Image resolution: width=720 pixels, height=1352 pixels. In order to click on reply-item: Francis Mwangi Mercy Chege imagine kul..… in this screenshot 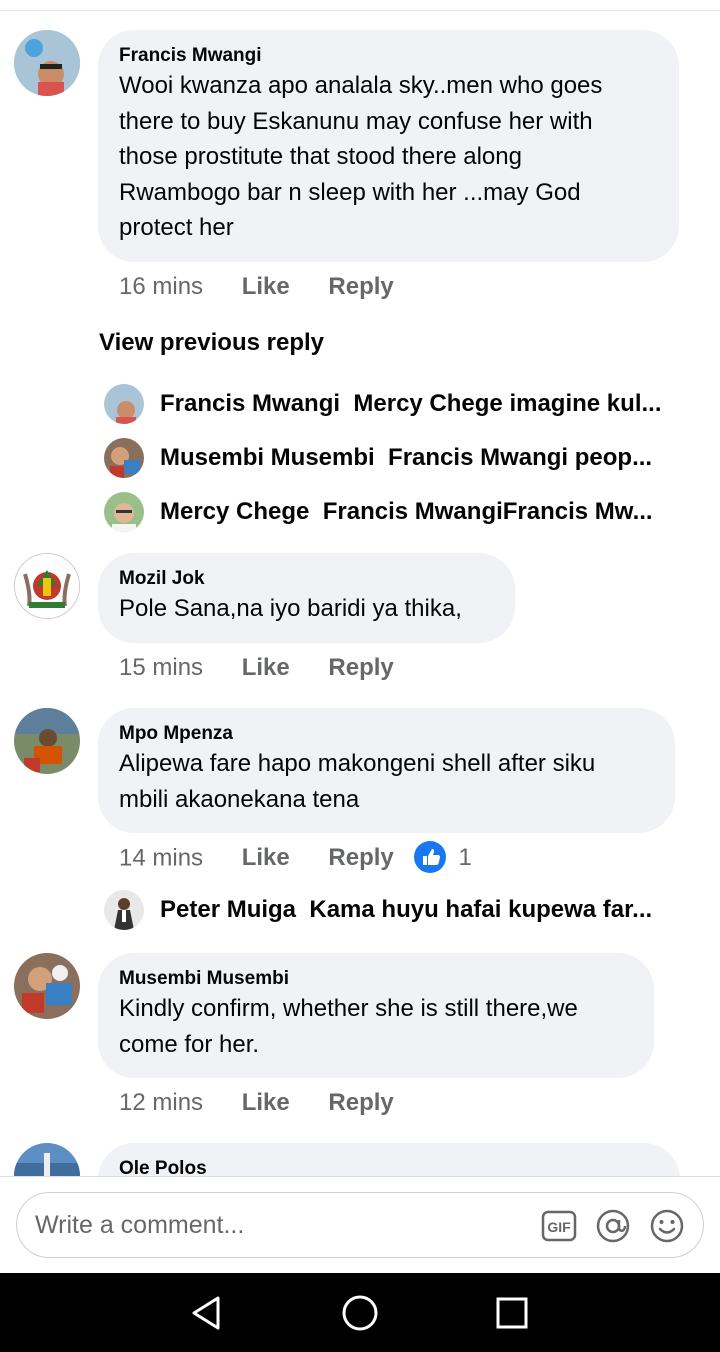, I will do `click(392, 404)`.